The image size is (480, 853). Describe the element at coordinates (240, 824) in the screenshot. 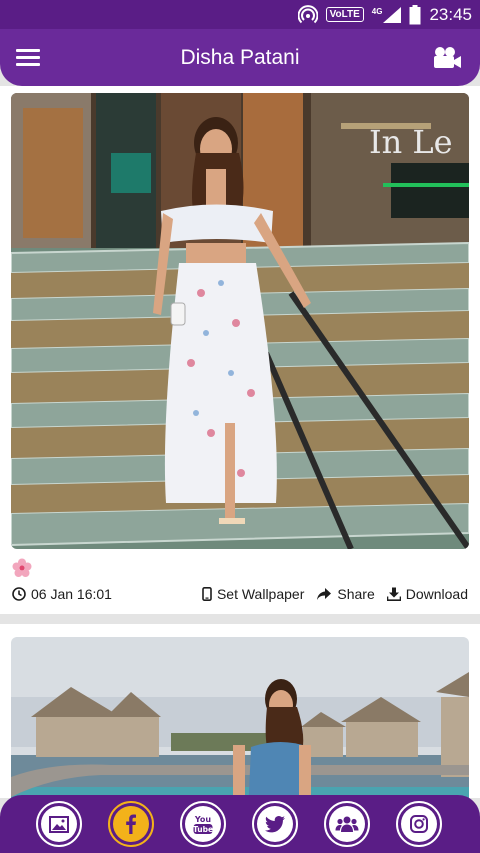

I see `bottom-nav: You Tube` at that location.